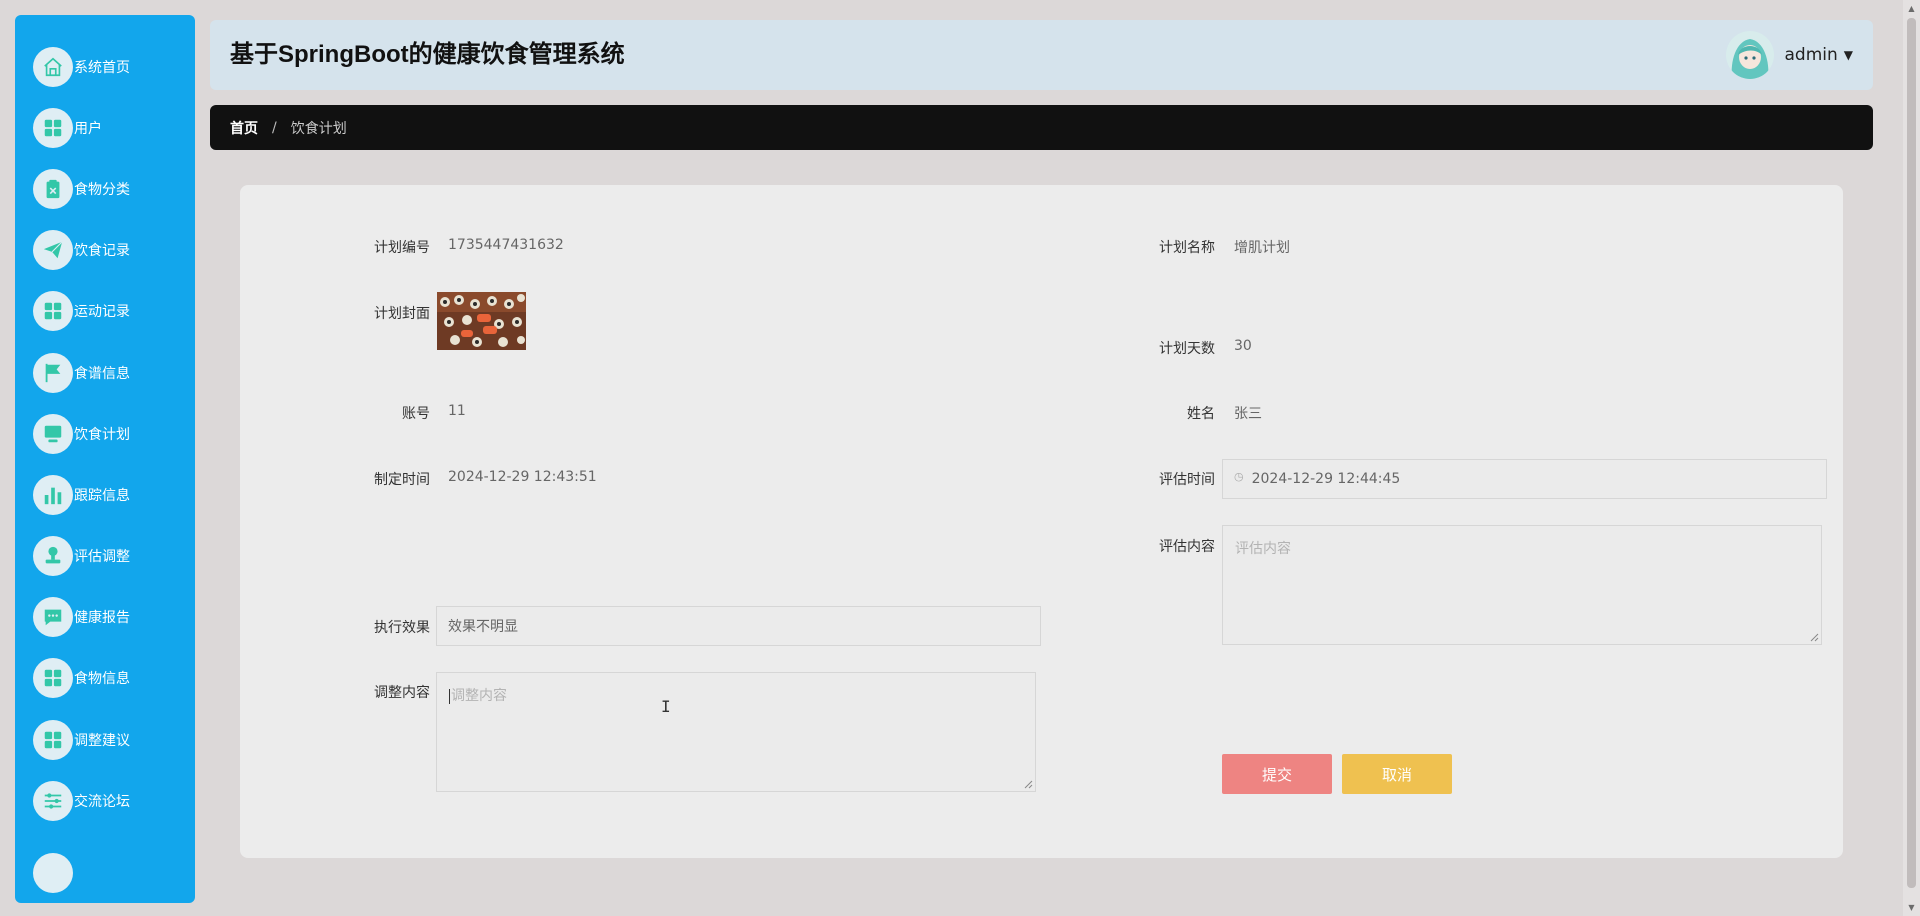 This screenshot has height=916, width=1920. I want to click on breadcrumb: 首页 / 饮食计划, so click(1041, 127).